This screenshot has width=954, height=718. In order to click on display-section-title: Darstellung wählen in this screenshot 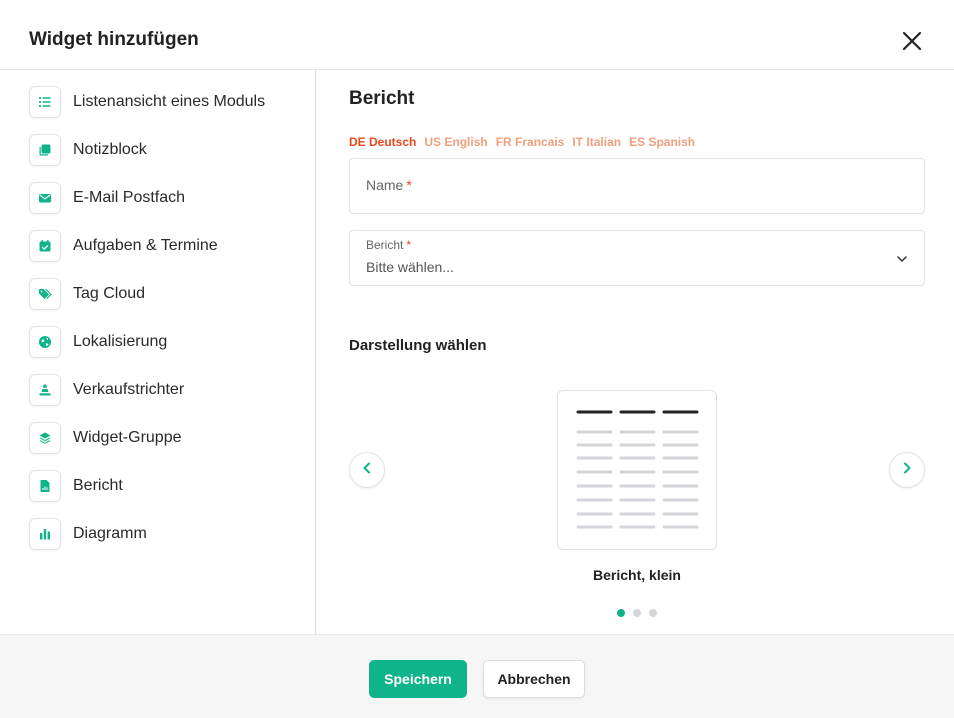, I will do `click(418, 345)`.